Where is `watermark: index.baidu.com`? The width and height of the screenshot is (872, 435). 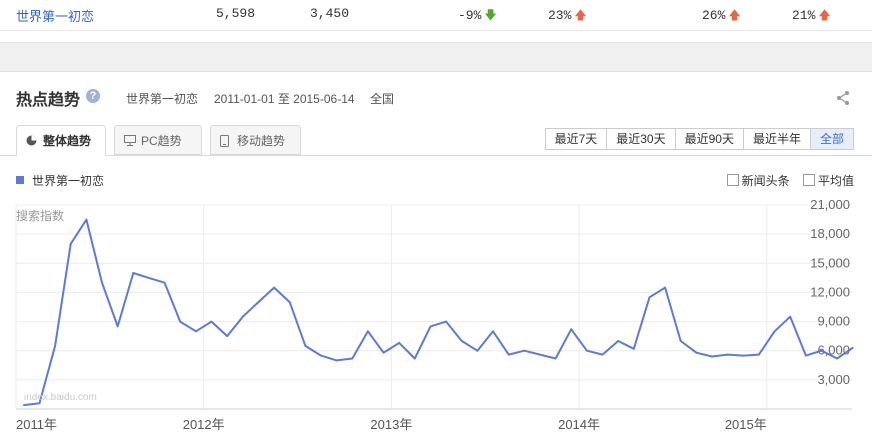 watermark: index.baidu.com is located at coordinates (60, 397).